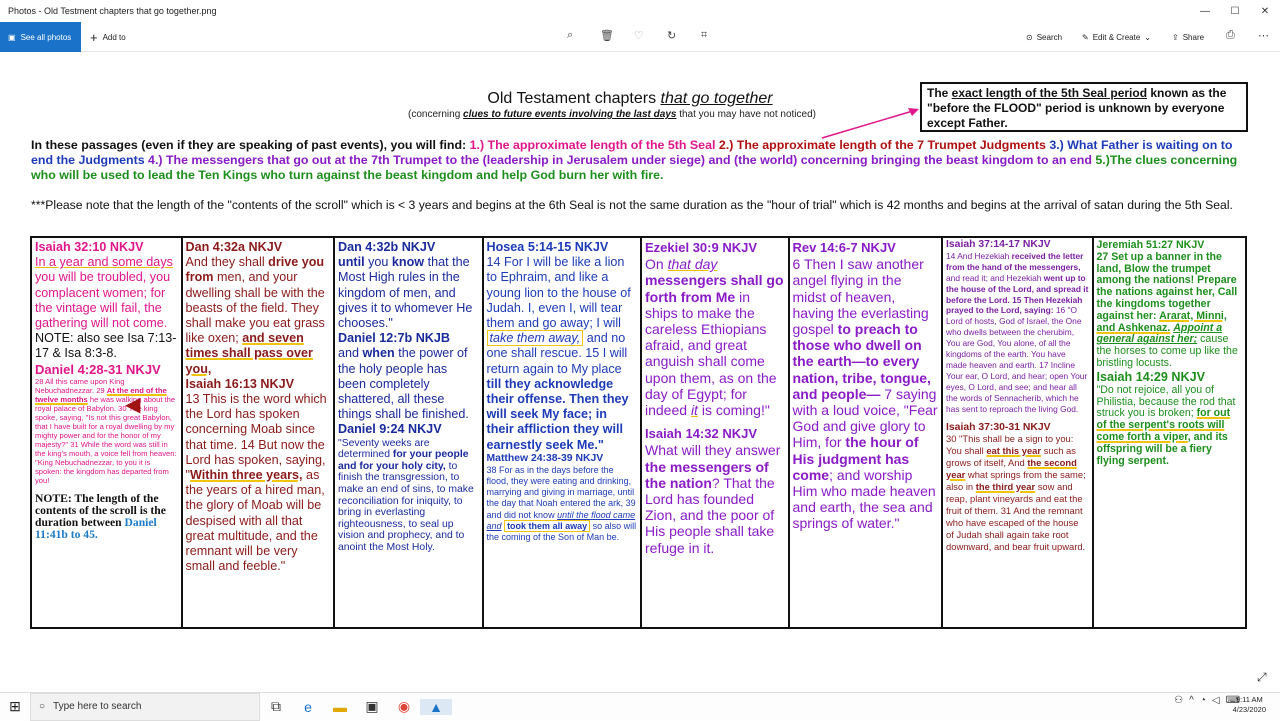  Describe the element at coordinates (844, 247) in the screenshot. I see `column-heading: Rev 14:6-7 NKJV` at that location.